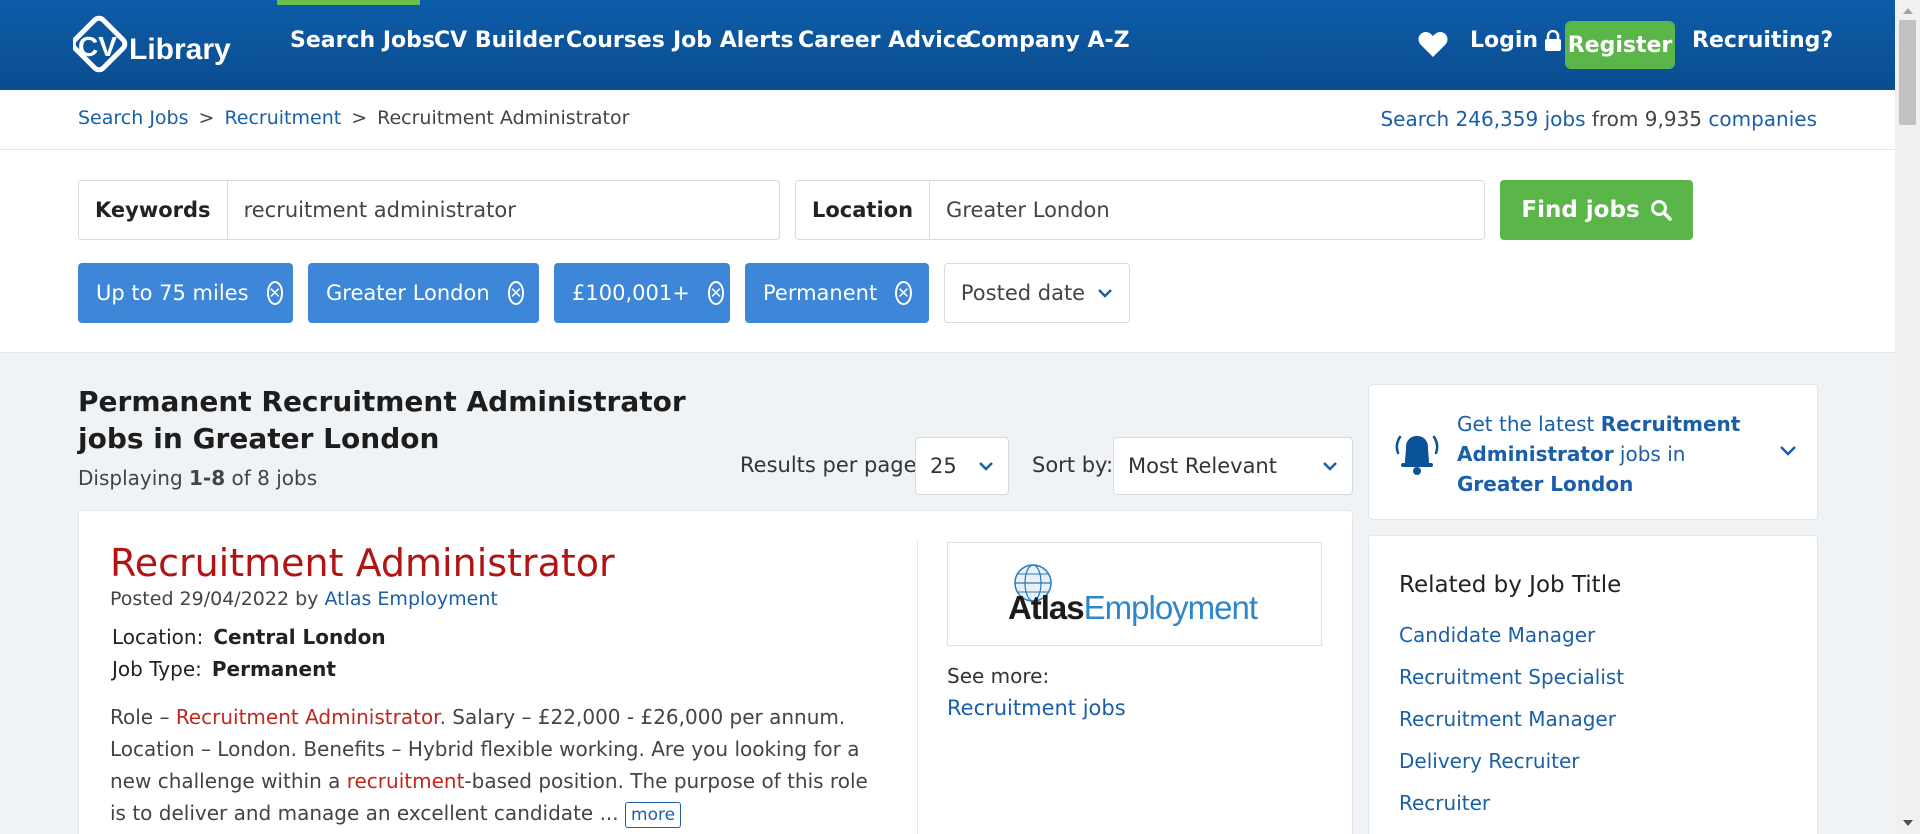  What do you see at coordinates (408, 293) in the screenshot?
I see `chip-label: Greater London` at bounding box center [408, 293].